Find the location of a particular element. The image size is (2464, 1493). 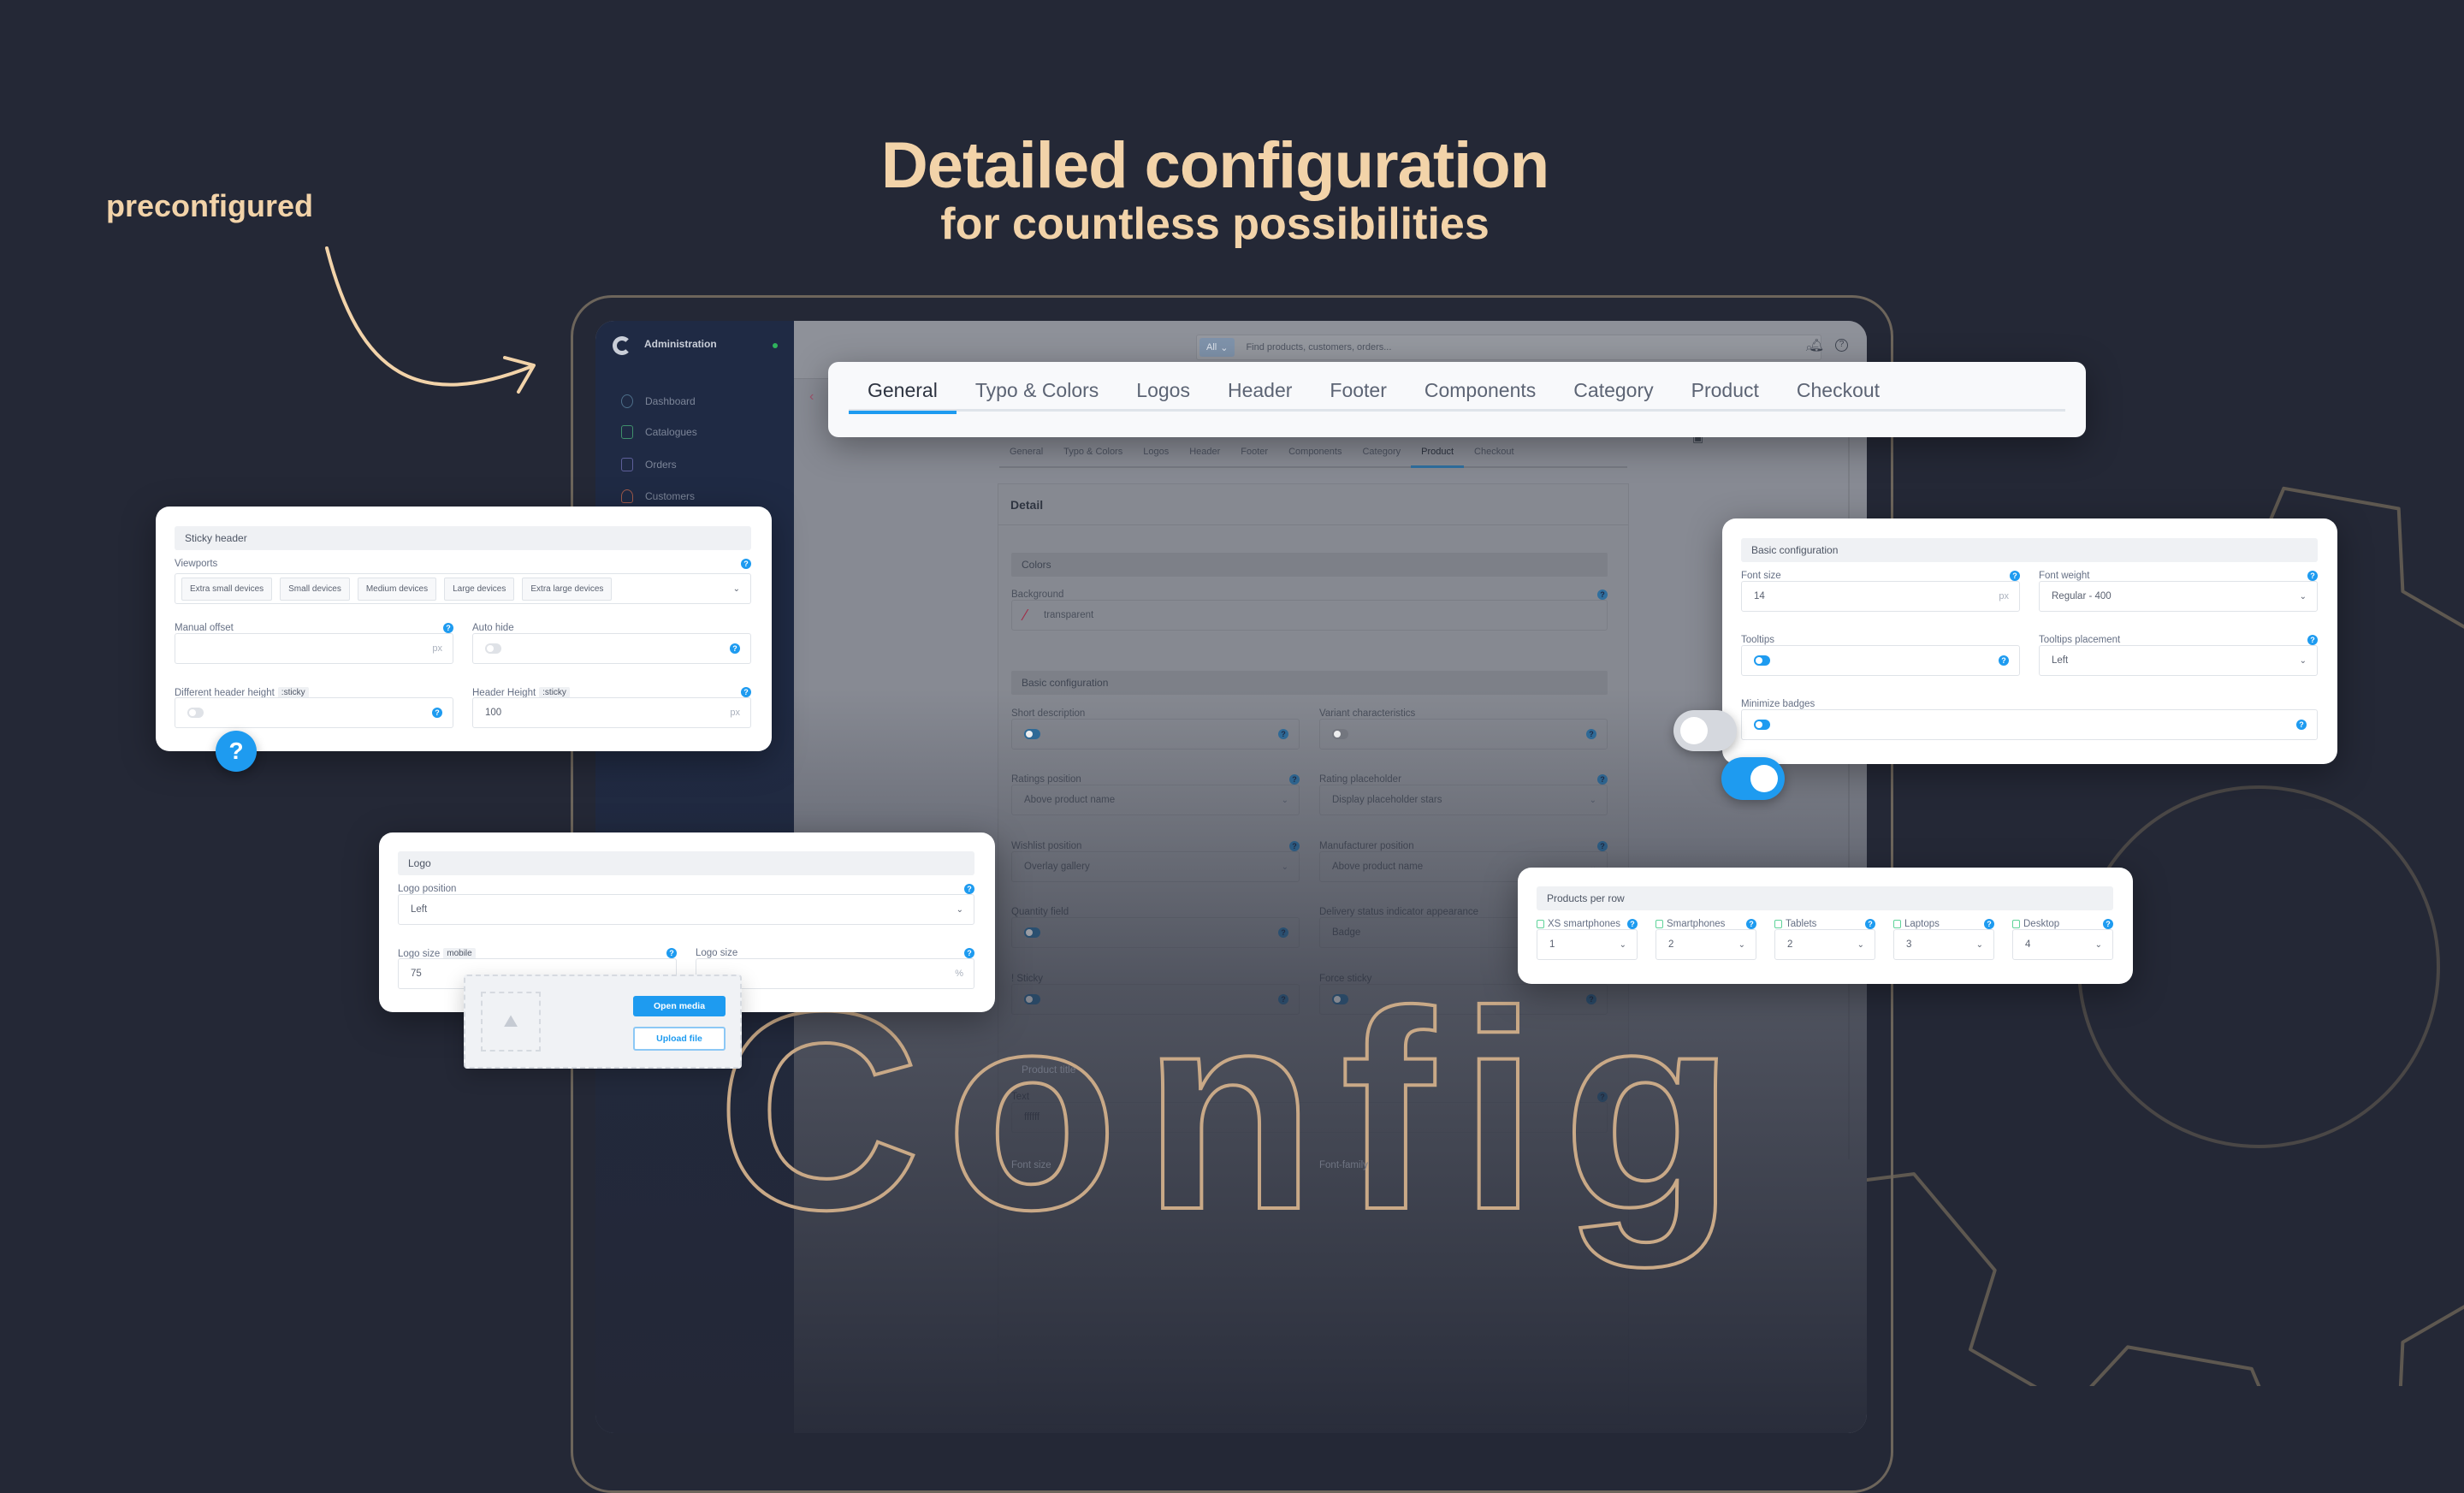

field-value: 4 is located at coordinates (2028, 944).